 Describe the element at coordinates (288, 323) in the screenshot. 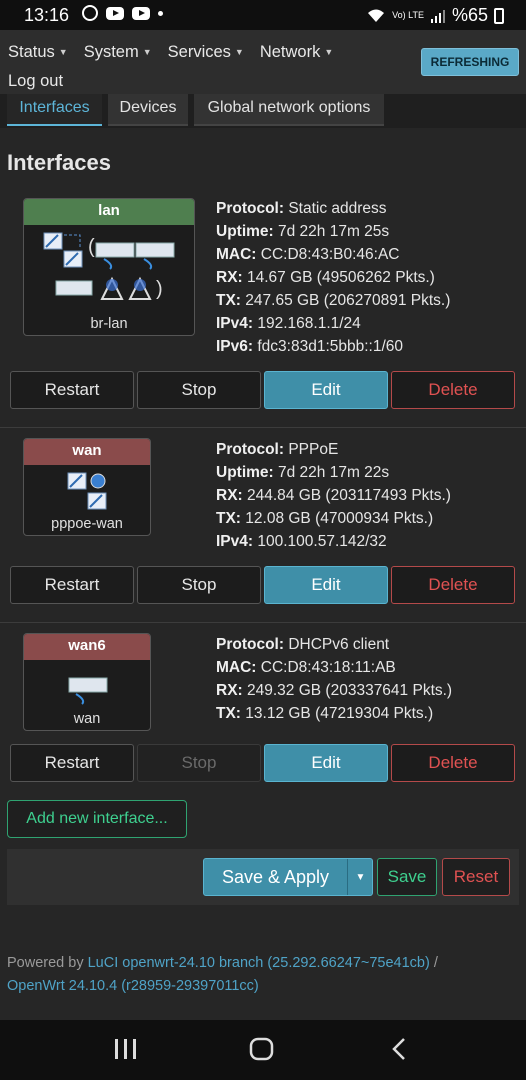

I see `info-row: IPv4: 192.168.1.1/24` at that location.